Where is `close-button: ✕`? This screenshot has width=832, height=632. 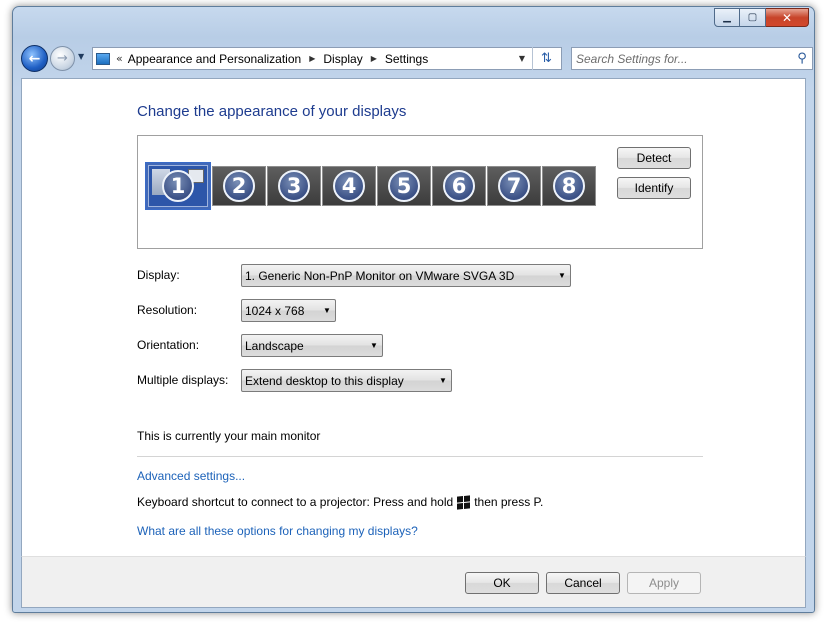 close-button: ✕ is located at coordinates (787, 17).